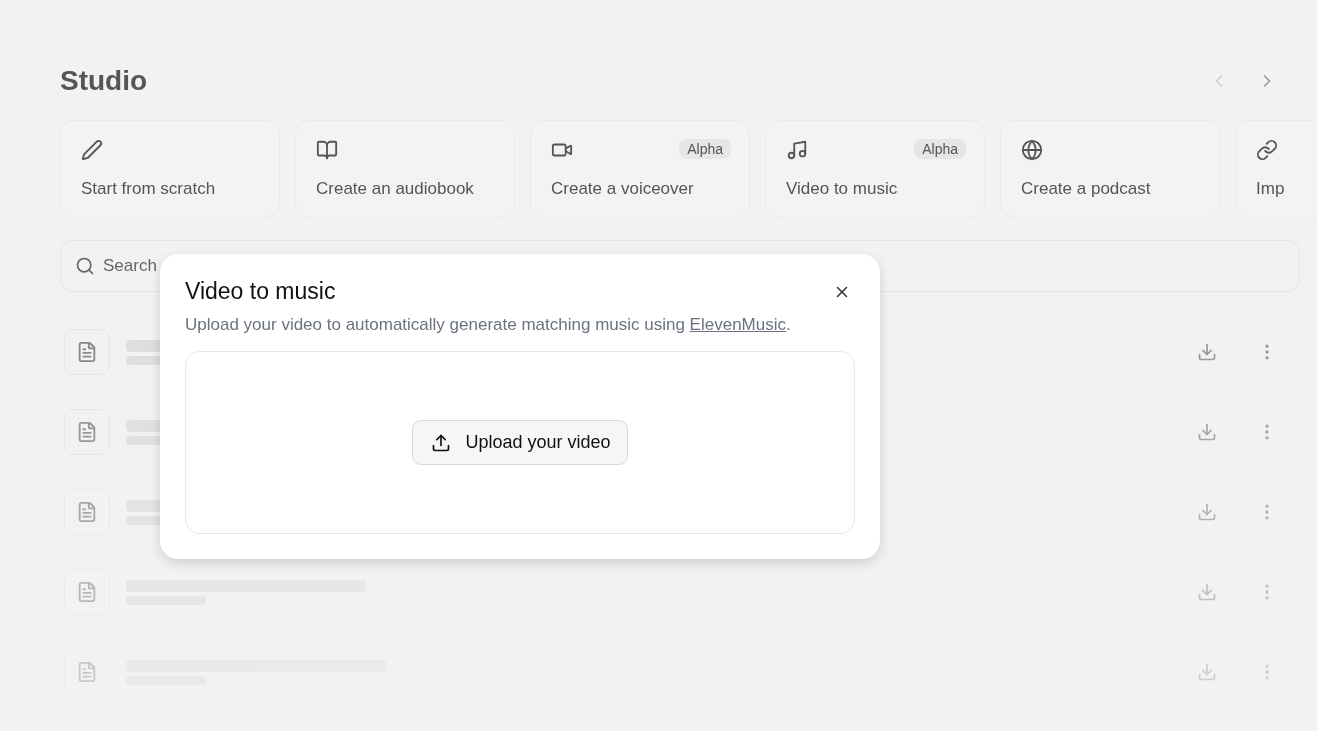  Describe the element at coordinates (170, 169) in the screenshot. I see `action-card: Start from scratch` at that location.